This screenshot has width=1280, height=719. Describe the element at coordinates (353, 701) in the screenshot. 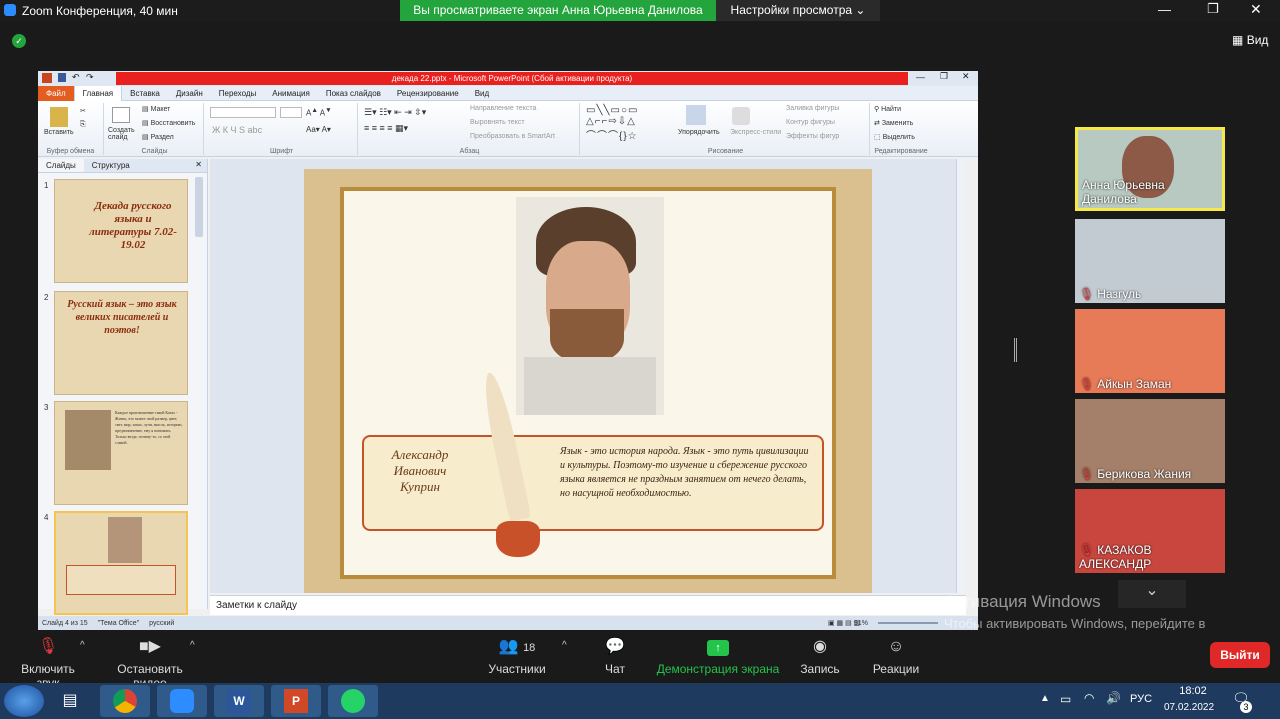

I see `whatsapp-taskbar-icon` at that location.